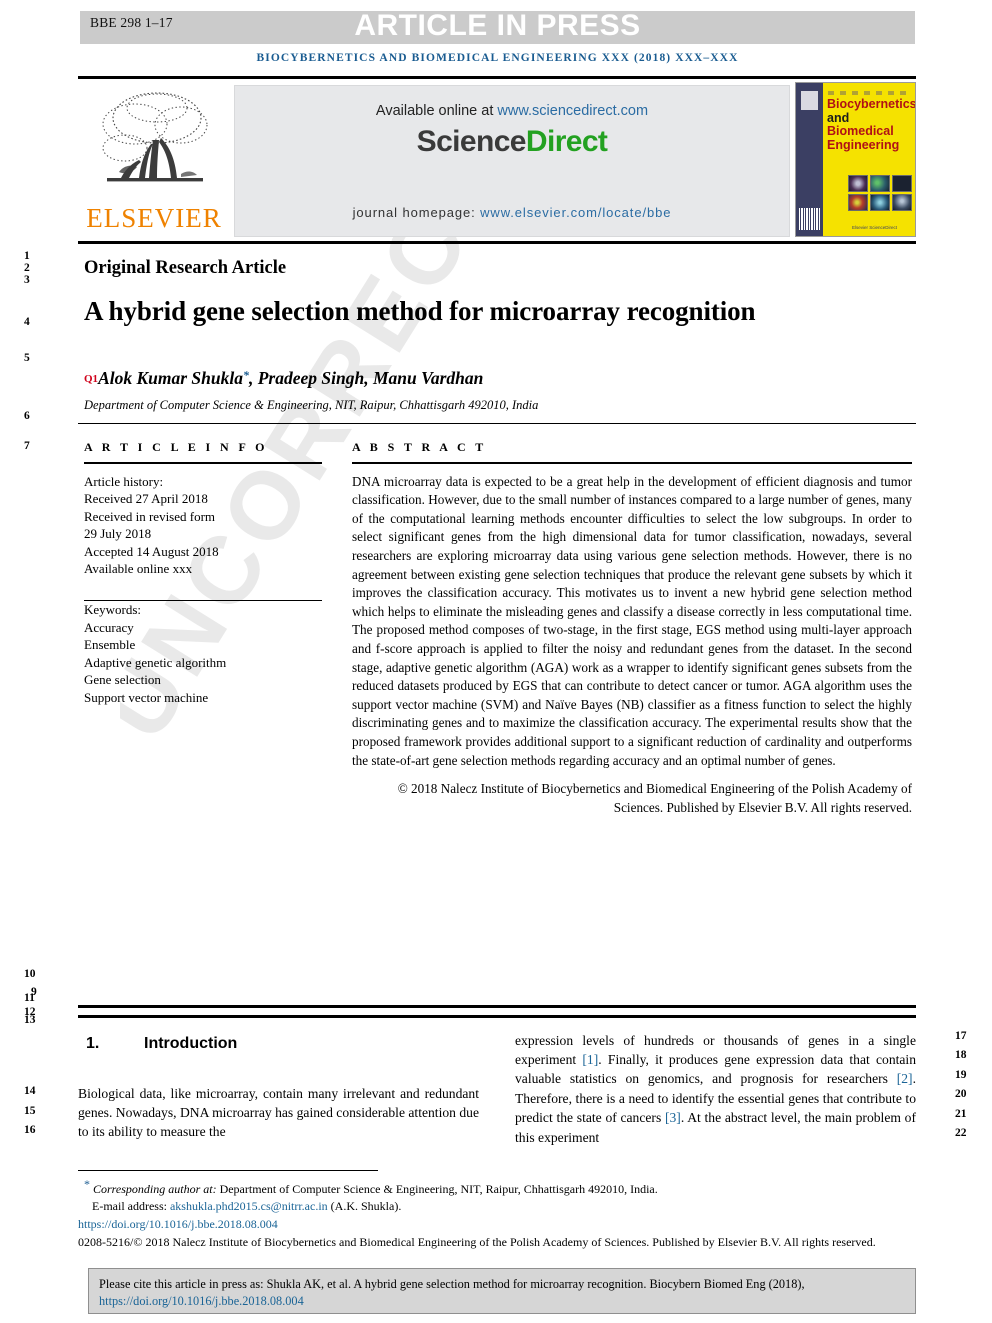 This screenshot has width=992, height=1323. I want to click on cover-image-grid, so click(880, 193).